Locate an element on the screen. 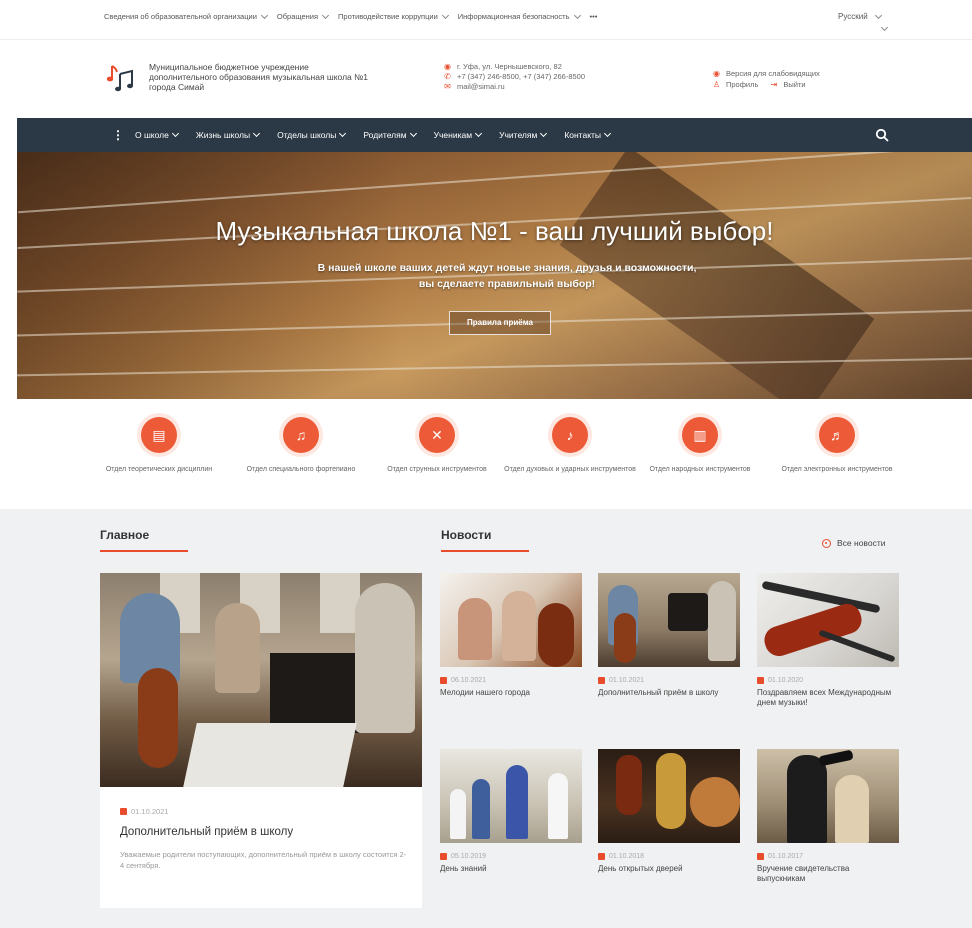 The width and height of the screenshot is (972, 928). nav-item-teachers: Учителям is located at coordinates (523, 134).